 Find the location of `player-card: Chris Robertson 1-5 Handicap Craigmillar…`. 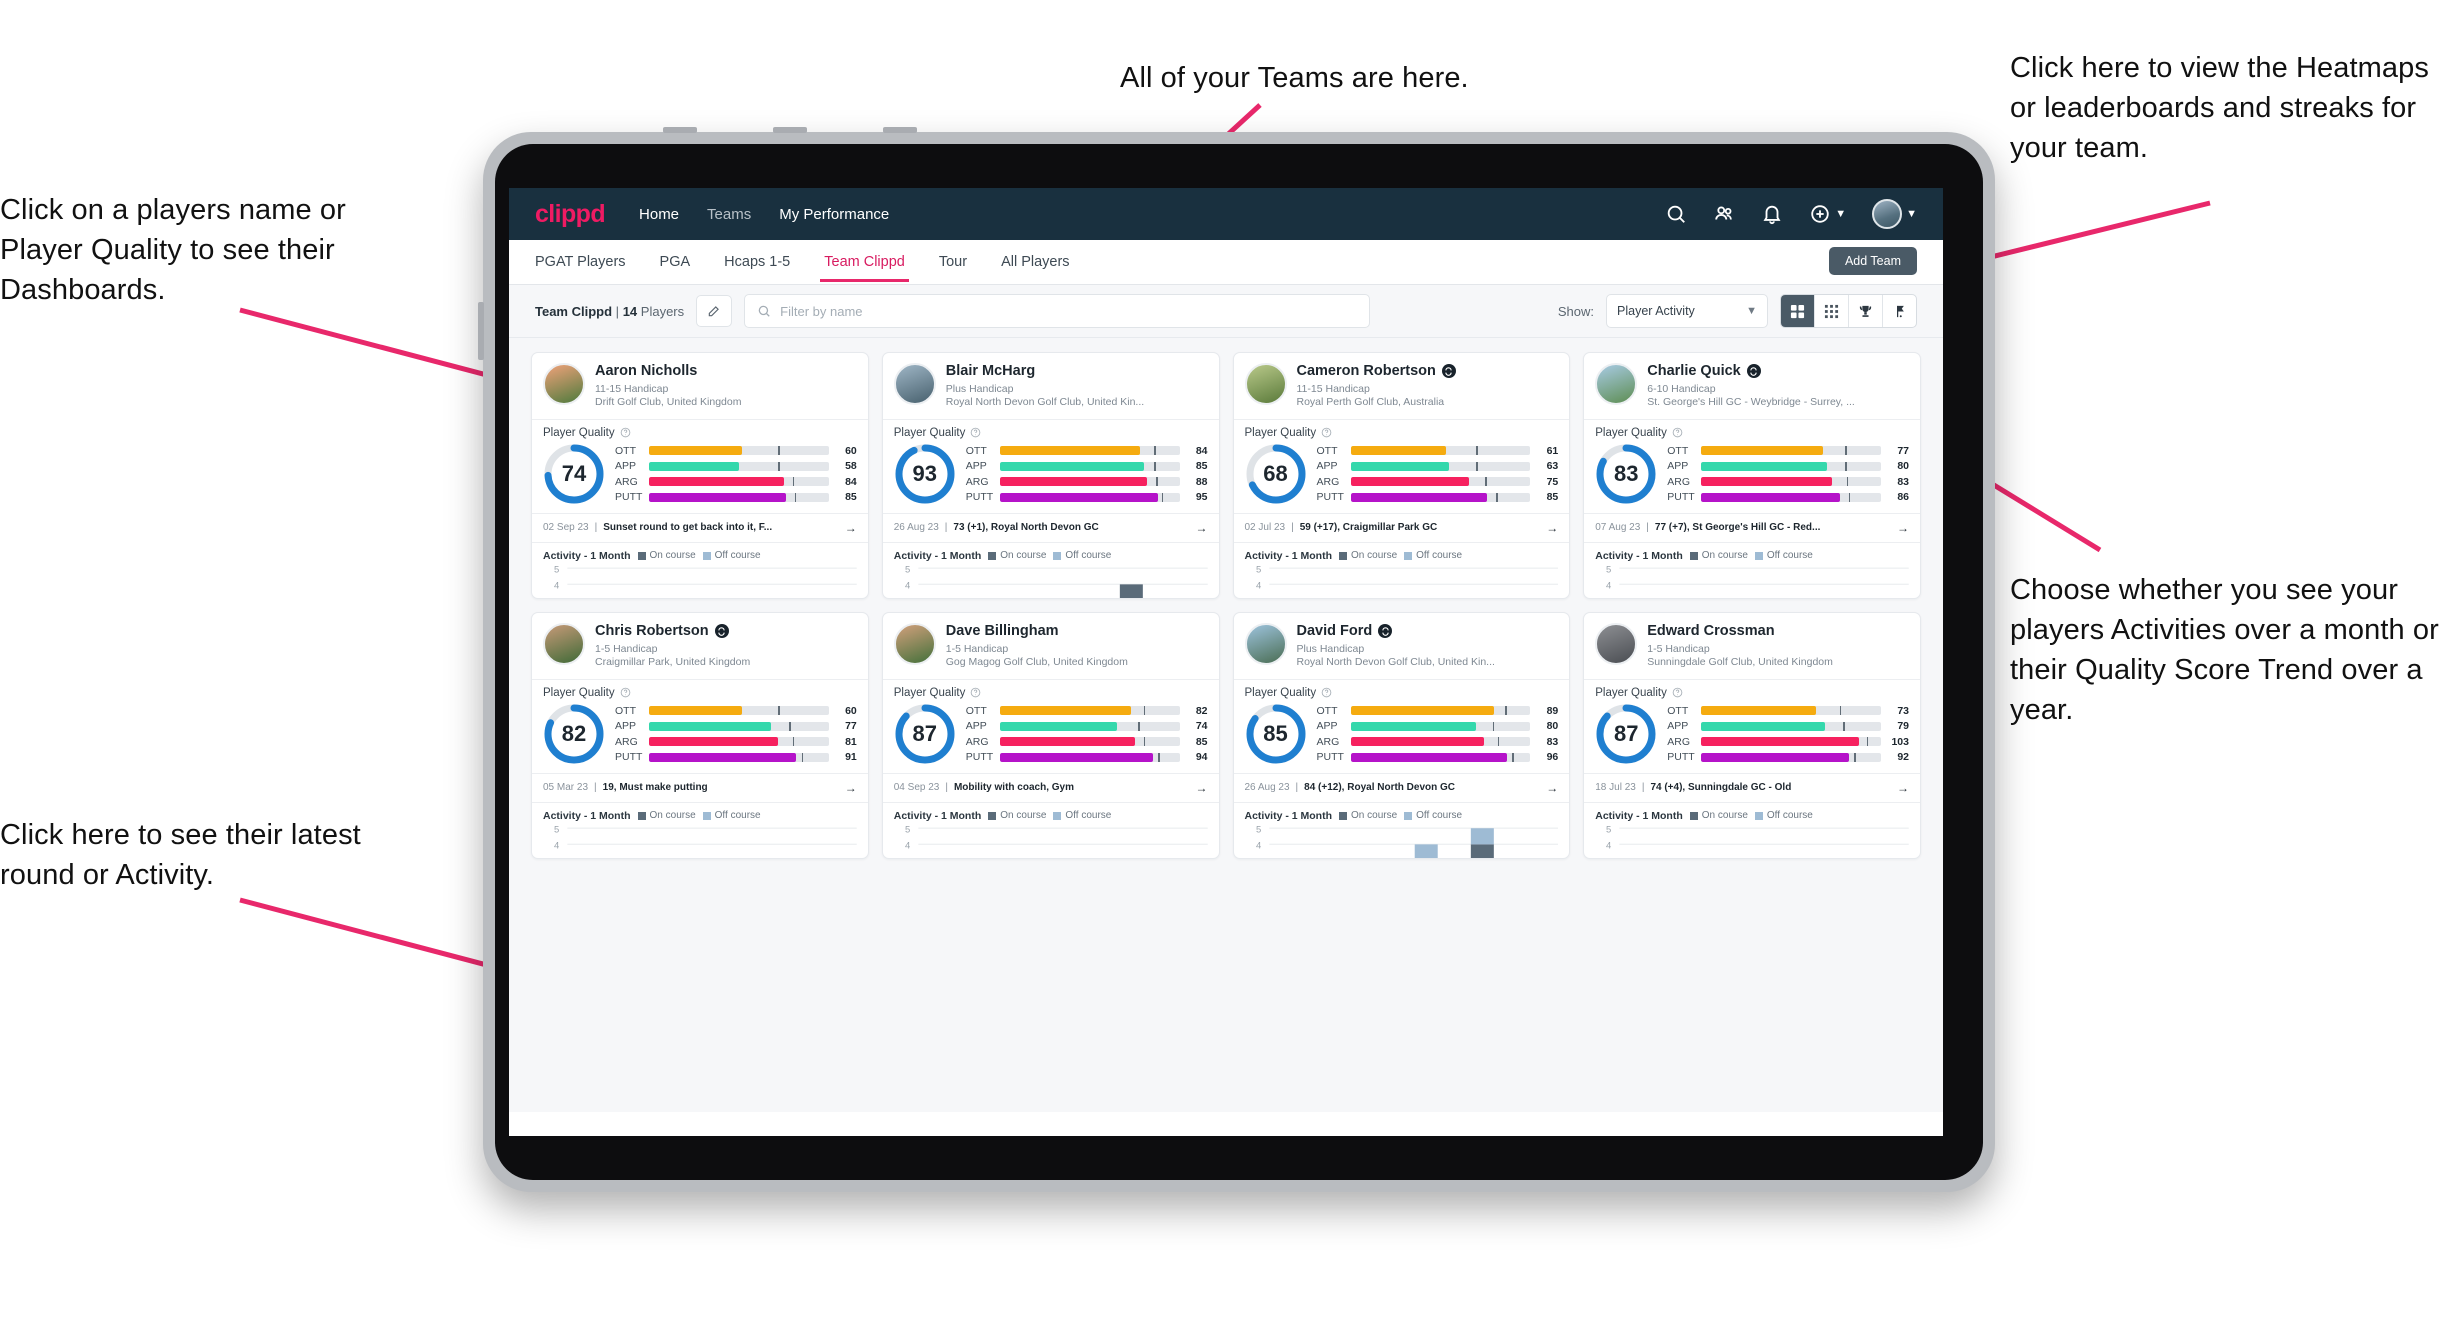

player-card: Chris Robertson 1-5 Handicap Craigmillar… is located at coordinates (700, 735).